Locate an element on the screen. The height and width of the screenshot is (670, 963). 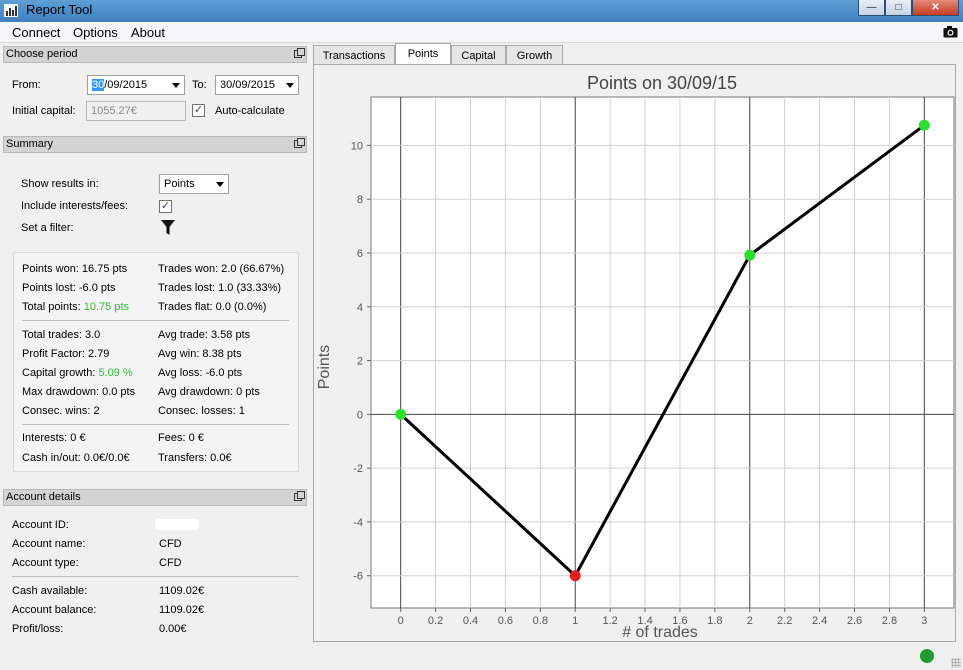
from-date-select: 30/09/2015 is located at coordinates (136, 85).